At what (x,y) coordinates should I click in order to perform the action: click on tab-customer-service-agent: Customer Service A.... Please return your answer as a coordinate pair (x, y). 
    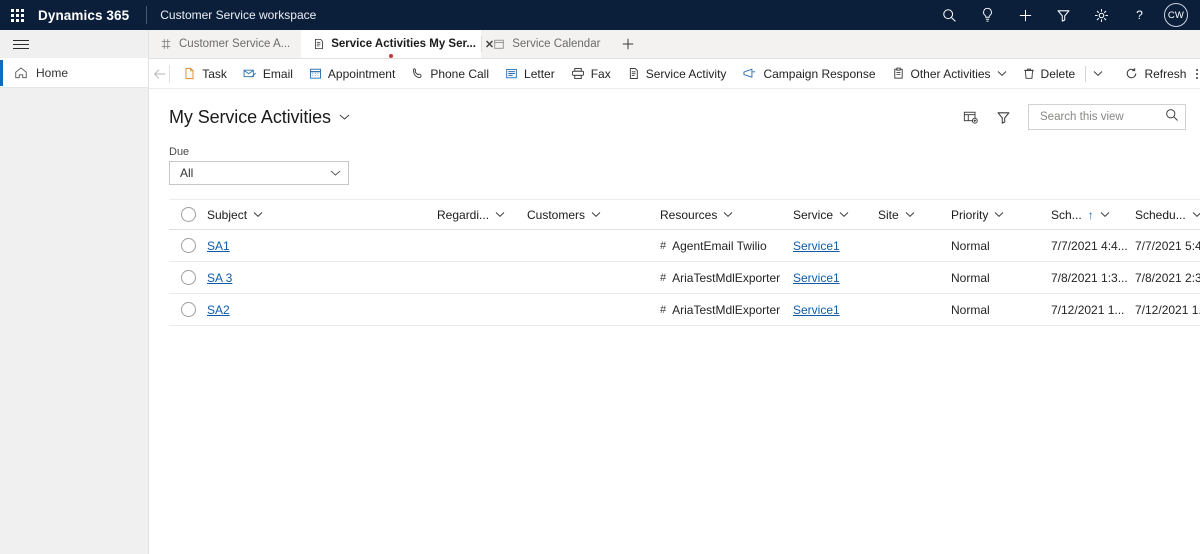
    Looking at the image, I should click on (225, 44).